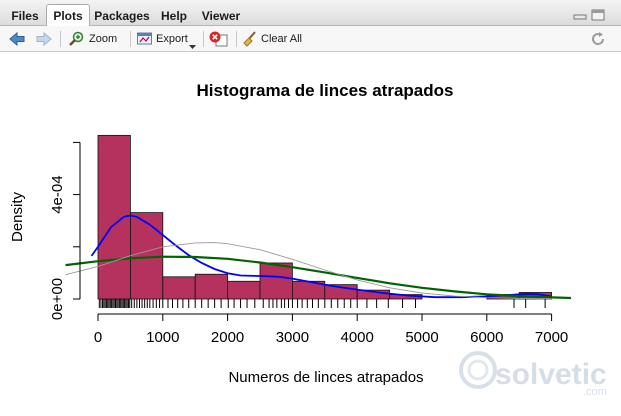 The width and height of the screenshot is (621, 416). What do you see at coordinates (17, 41) in the screenshot?
I see `arrow-left-icon` at bounding box center [17, 41].